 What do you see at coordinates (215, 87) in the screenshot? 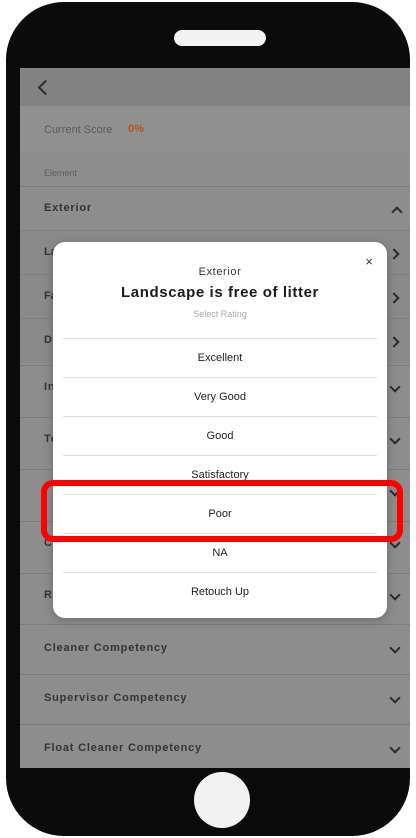
I see `app-header` at bounding box center [215, 87].